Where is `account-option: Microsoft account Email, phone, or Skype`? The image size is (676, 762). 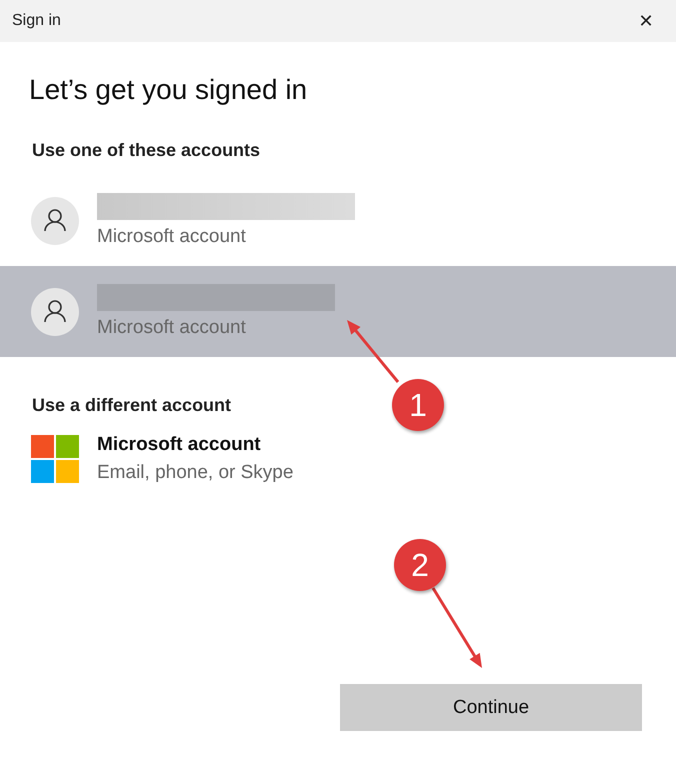 account-option: Microsoft account Email, phone, or Skype is located at coordinates (338, 459).